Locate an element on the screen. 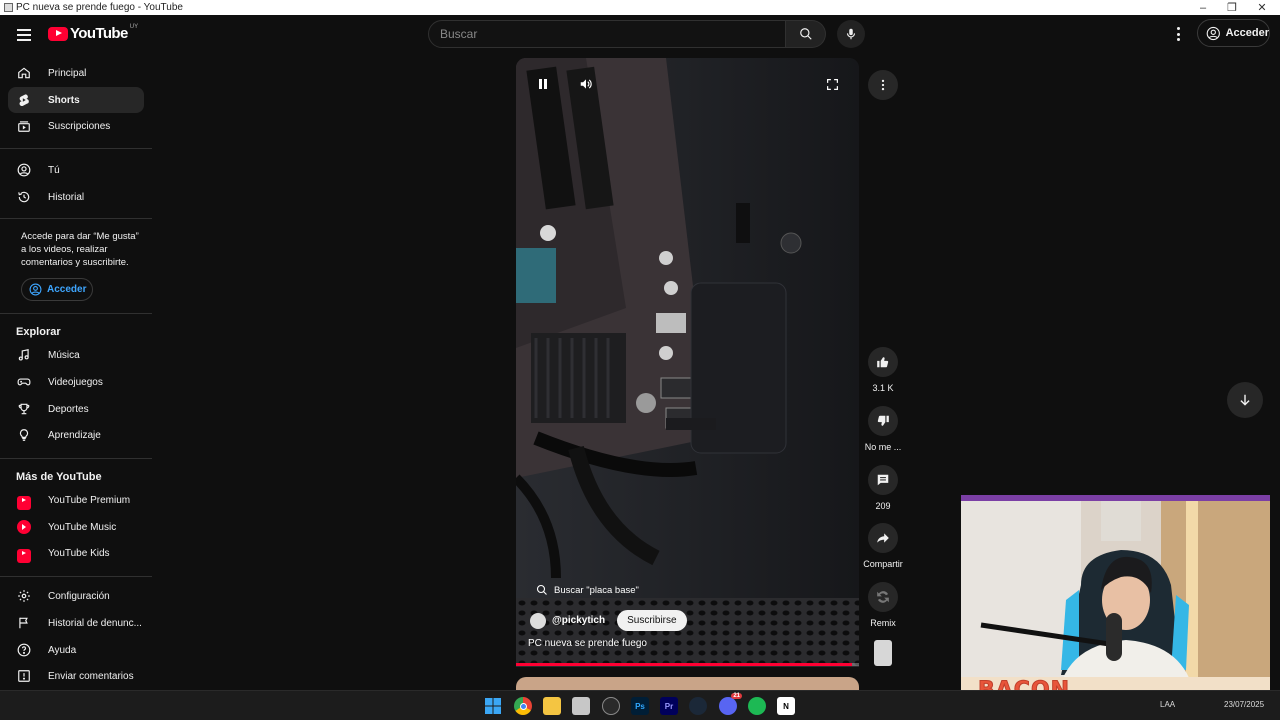  sidebar-signin-button: Acceder is located at coordinates (57, 289).